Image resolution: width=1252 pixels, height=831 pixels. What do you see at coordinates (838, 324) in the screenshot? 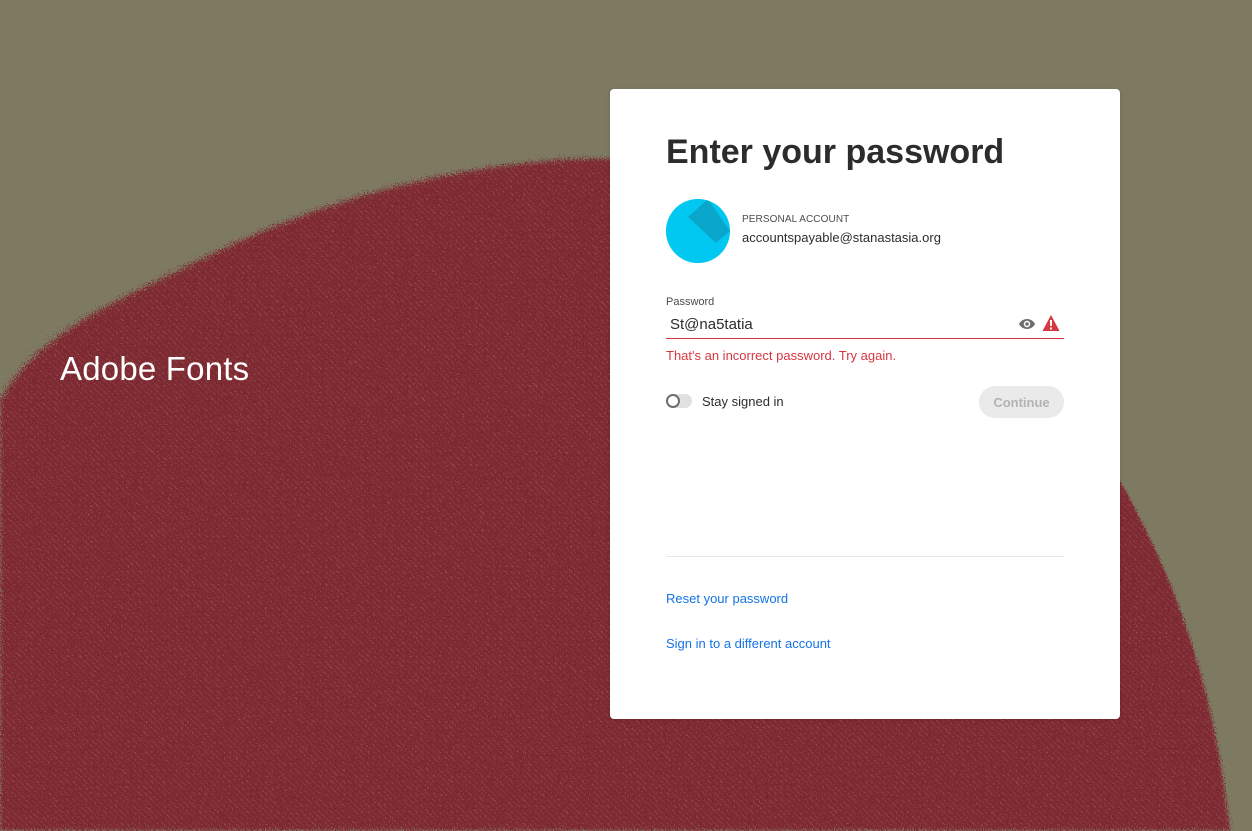
I see `password-input` at bounding box center [838, 324].